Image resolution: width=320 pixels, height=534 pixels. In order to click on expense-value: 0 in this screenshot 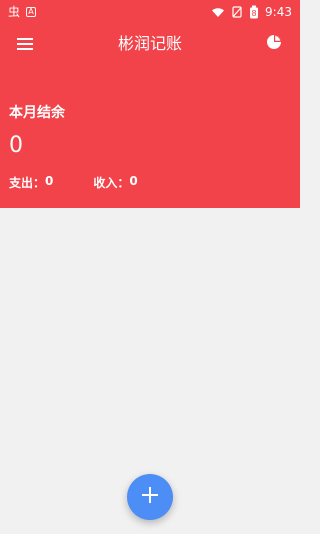, I will do `click(49, 181)`.